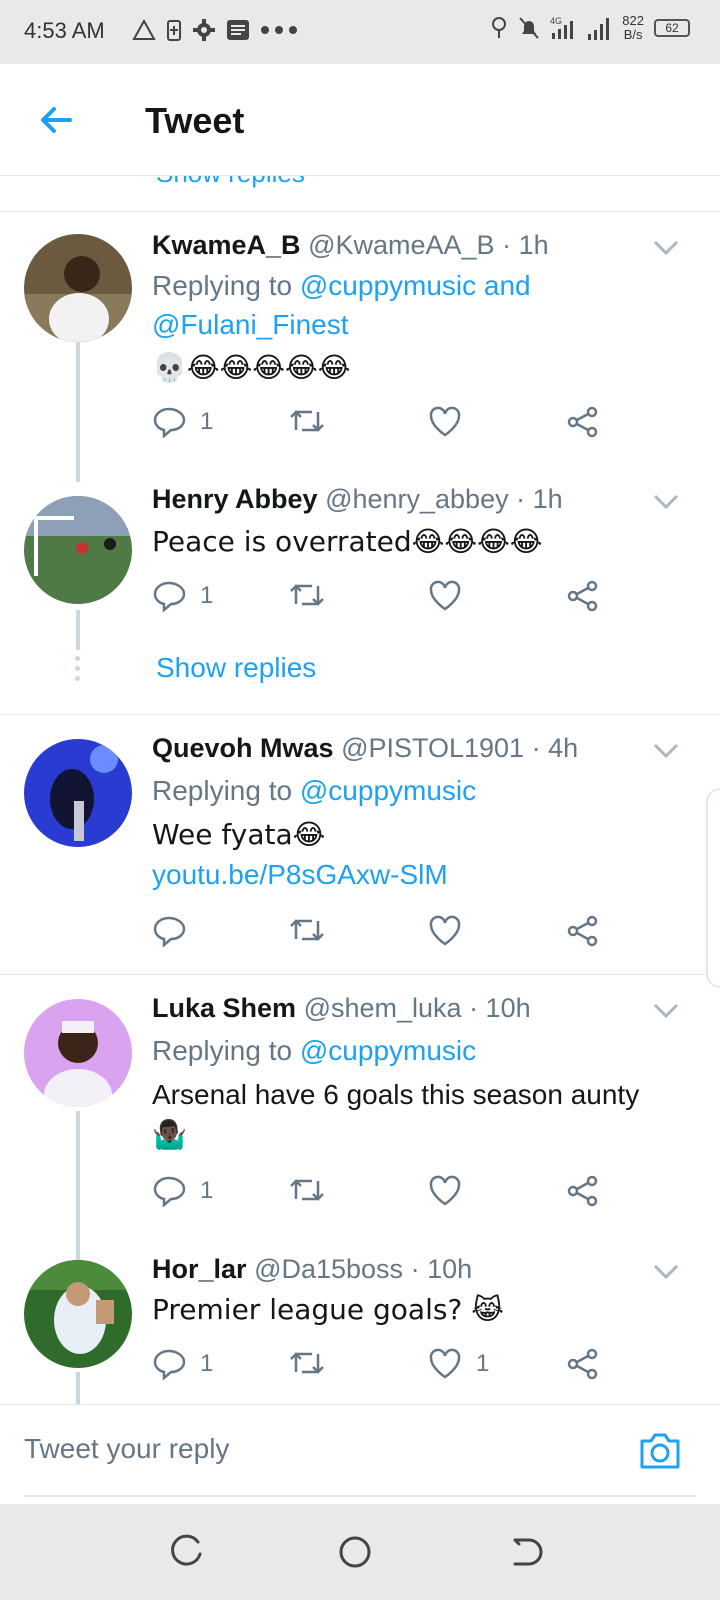 Image resolution: width=720 pixels, height=1600 pixels. Describe the element at coordinates (360, 194) in the screenshot. I see `partial-show-replies: Show replies` at that location.